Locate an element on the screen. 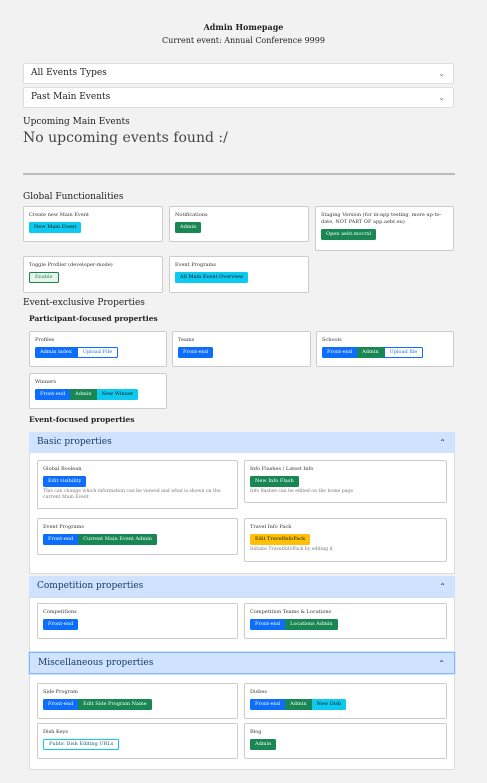 Image resolution: width=487 pixels, height=783 pixels. divider is located at coordinates (239, 174).